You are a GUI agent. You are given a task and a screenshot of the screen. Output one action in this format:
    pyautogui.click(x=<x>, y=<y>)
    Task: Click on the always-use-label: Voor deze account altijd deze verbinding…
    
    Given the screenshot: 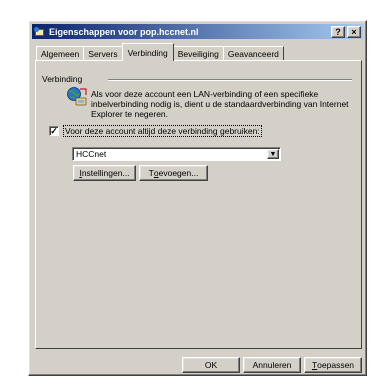 What is the action you would take?
    pyautogui.click(x=162, y=131)
    